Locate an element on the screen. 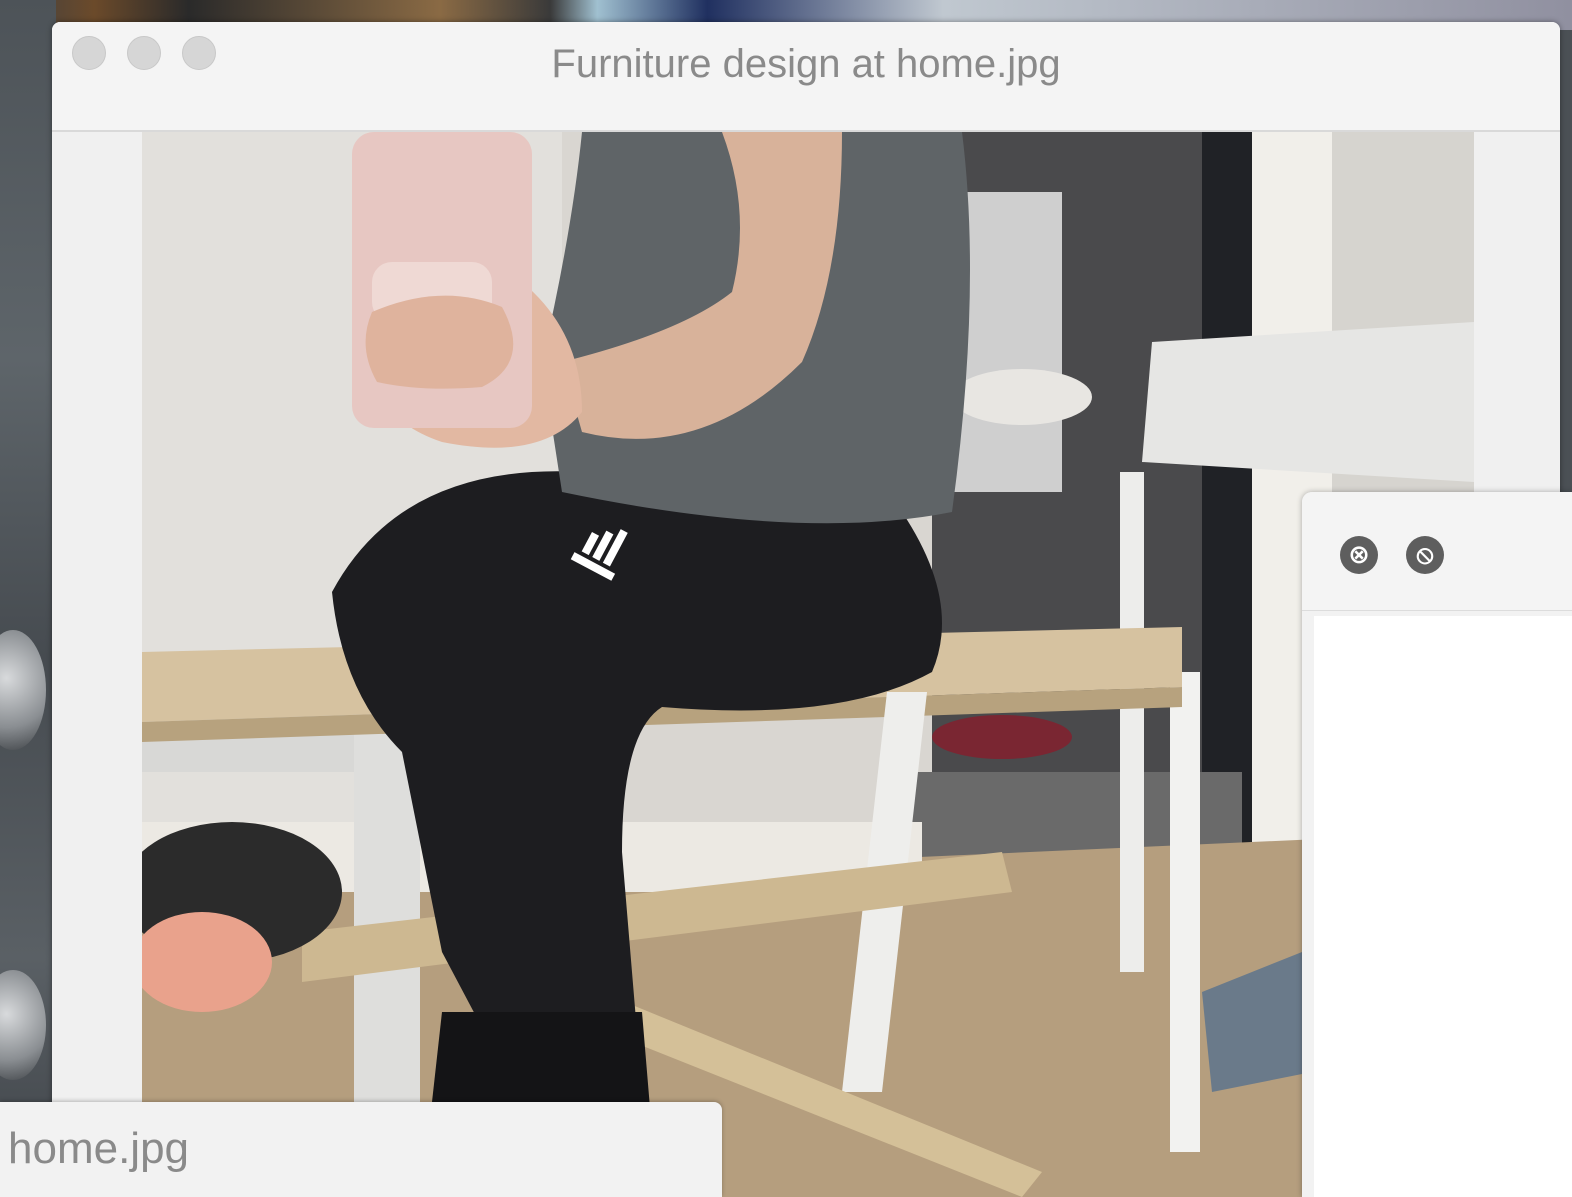  close-panel-icon: ⊗ is located at coordinates (1359, 555).